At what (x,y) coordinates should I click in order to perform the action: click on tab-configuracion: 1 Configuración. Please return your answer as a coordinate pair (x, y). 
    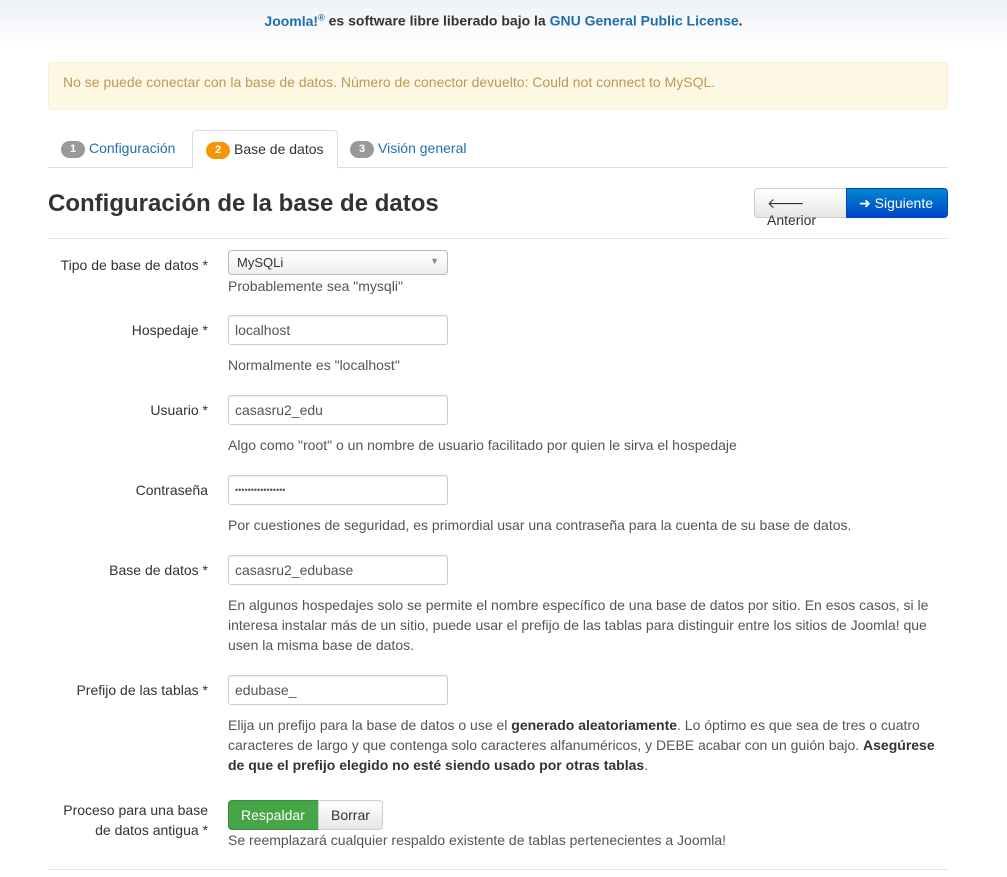
    Looking at the image, I should click on (118, 149).